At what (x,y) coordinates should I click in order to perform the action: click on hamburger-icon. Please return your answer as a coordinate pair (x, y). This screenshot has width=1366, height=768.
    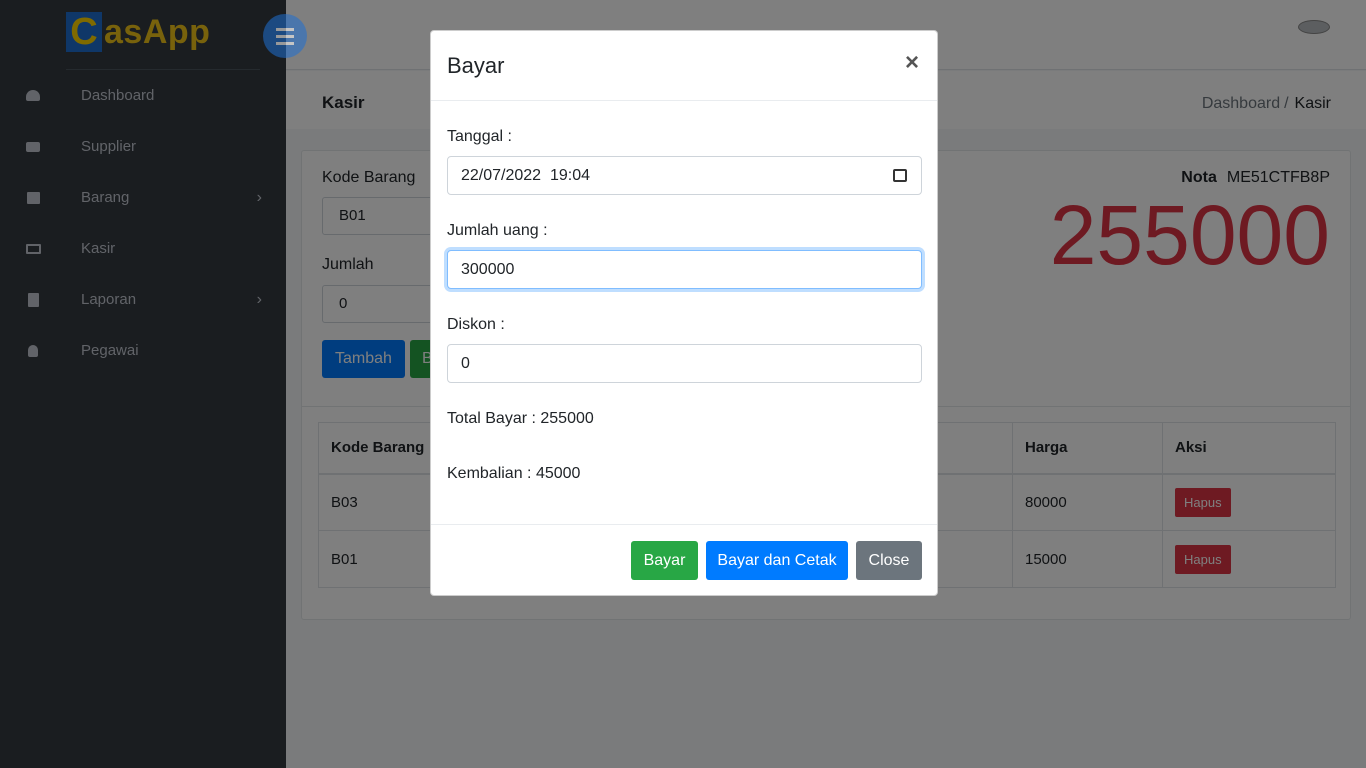
    Looking at the image, I should click on (285, 36).